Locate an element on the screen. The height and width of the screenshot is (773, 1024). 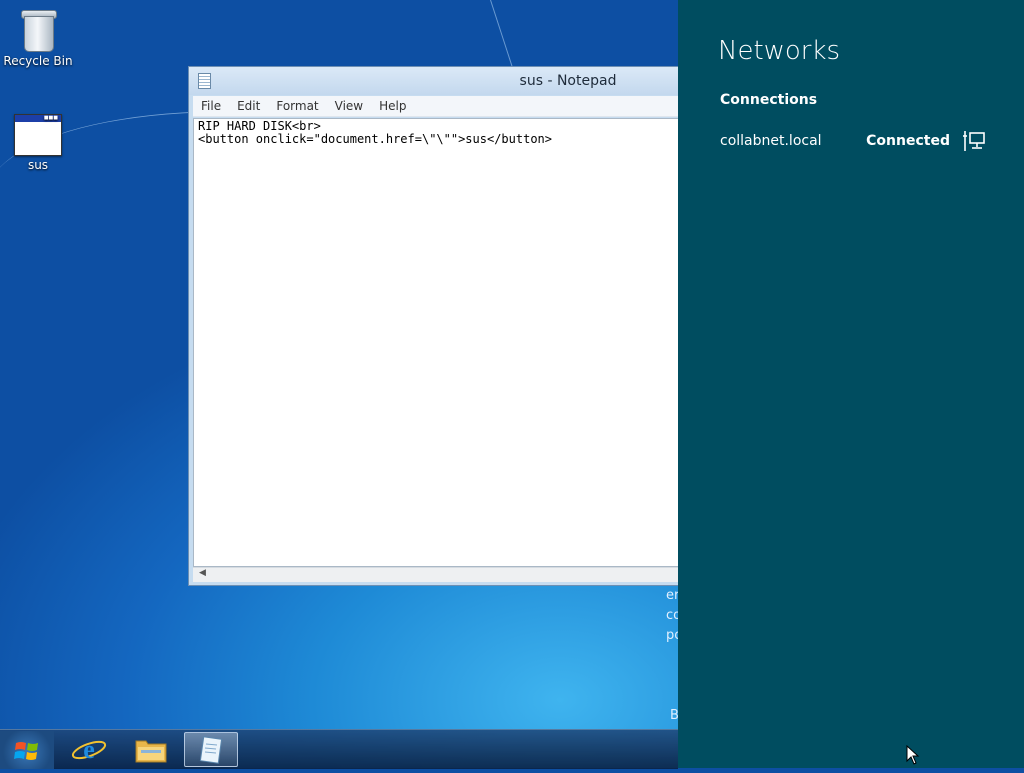
section-heading: Connections is located at coordinates (769, 100).